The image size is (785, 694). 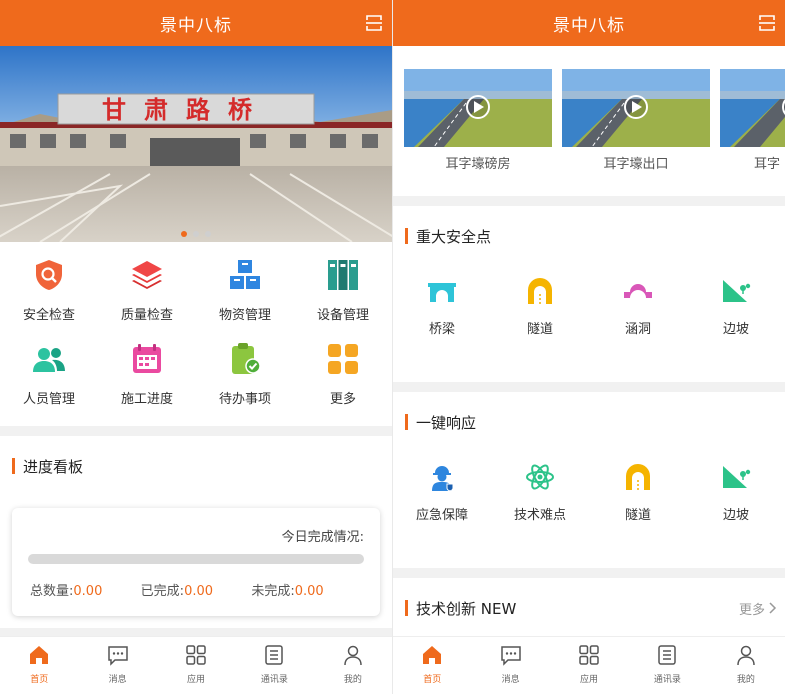 I want to click on carousel-dot-active, so click(x=184, y=234).